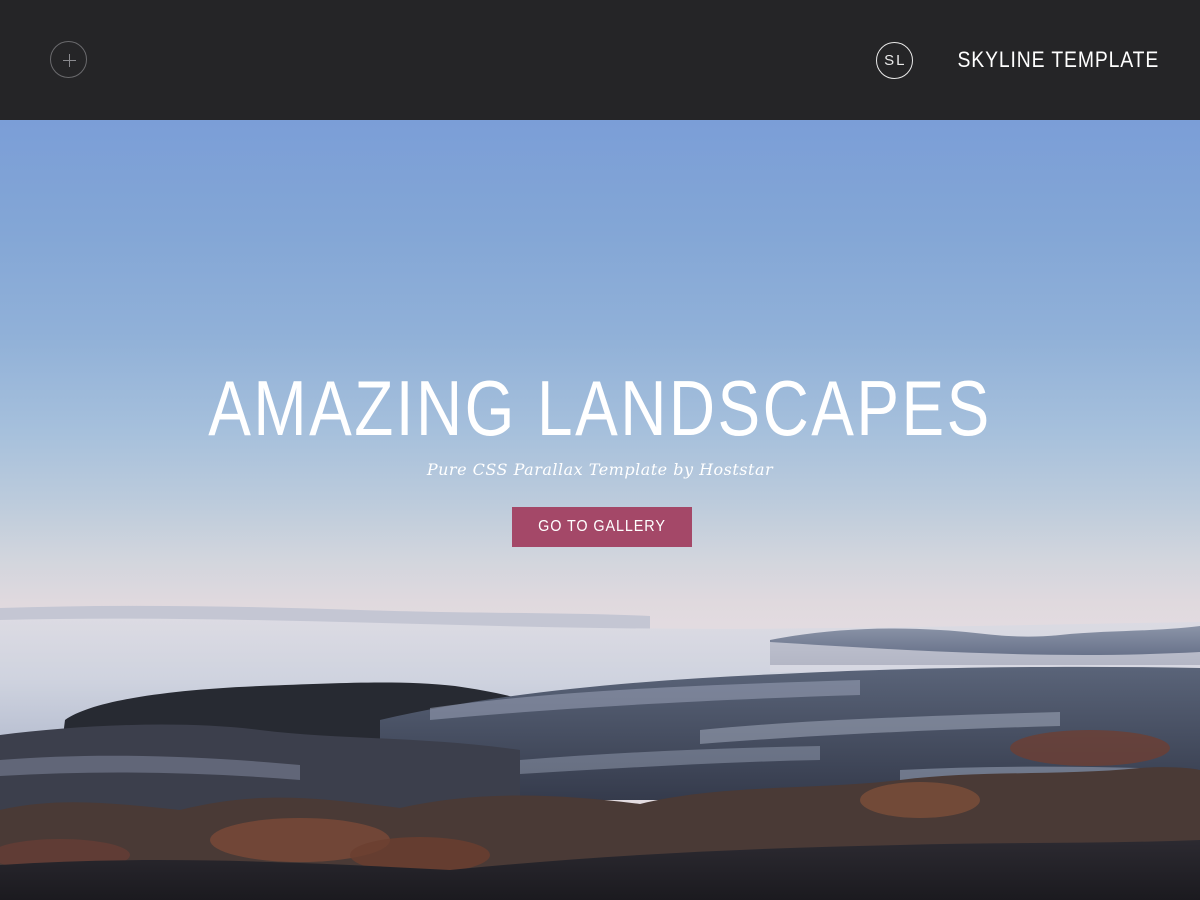 The height and width of the screenshot is (900, 1200). I want to click on hero-subtitle: Pure CSS Parallax Template by Hoststar, so click(600, 469).